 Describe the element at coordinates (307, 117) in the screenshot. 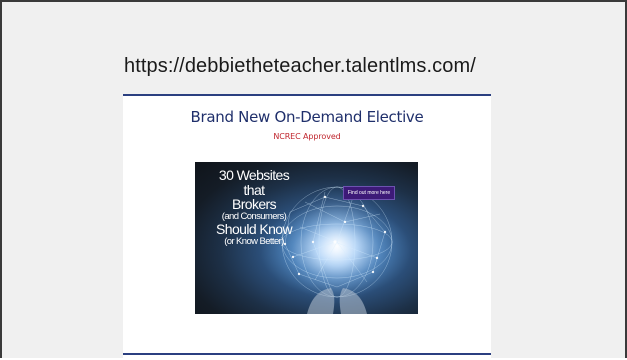

I see `page-heading: Brand New On-Demand Elective` at that location.